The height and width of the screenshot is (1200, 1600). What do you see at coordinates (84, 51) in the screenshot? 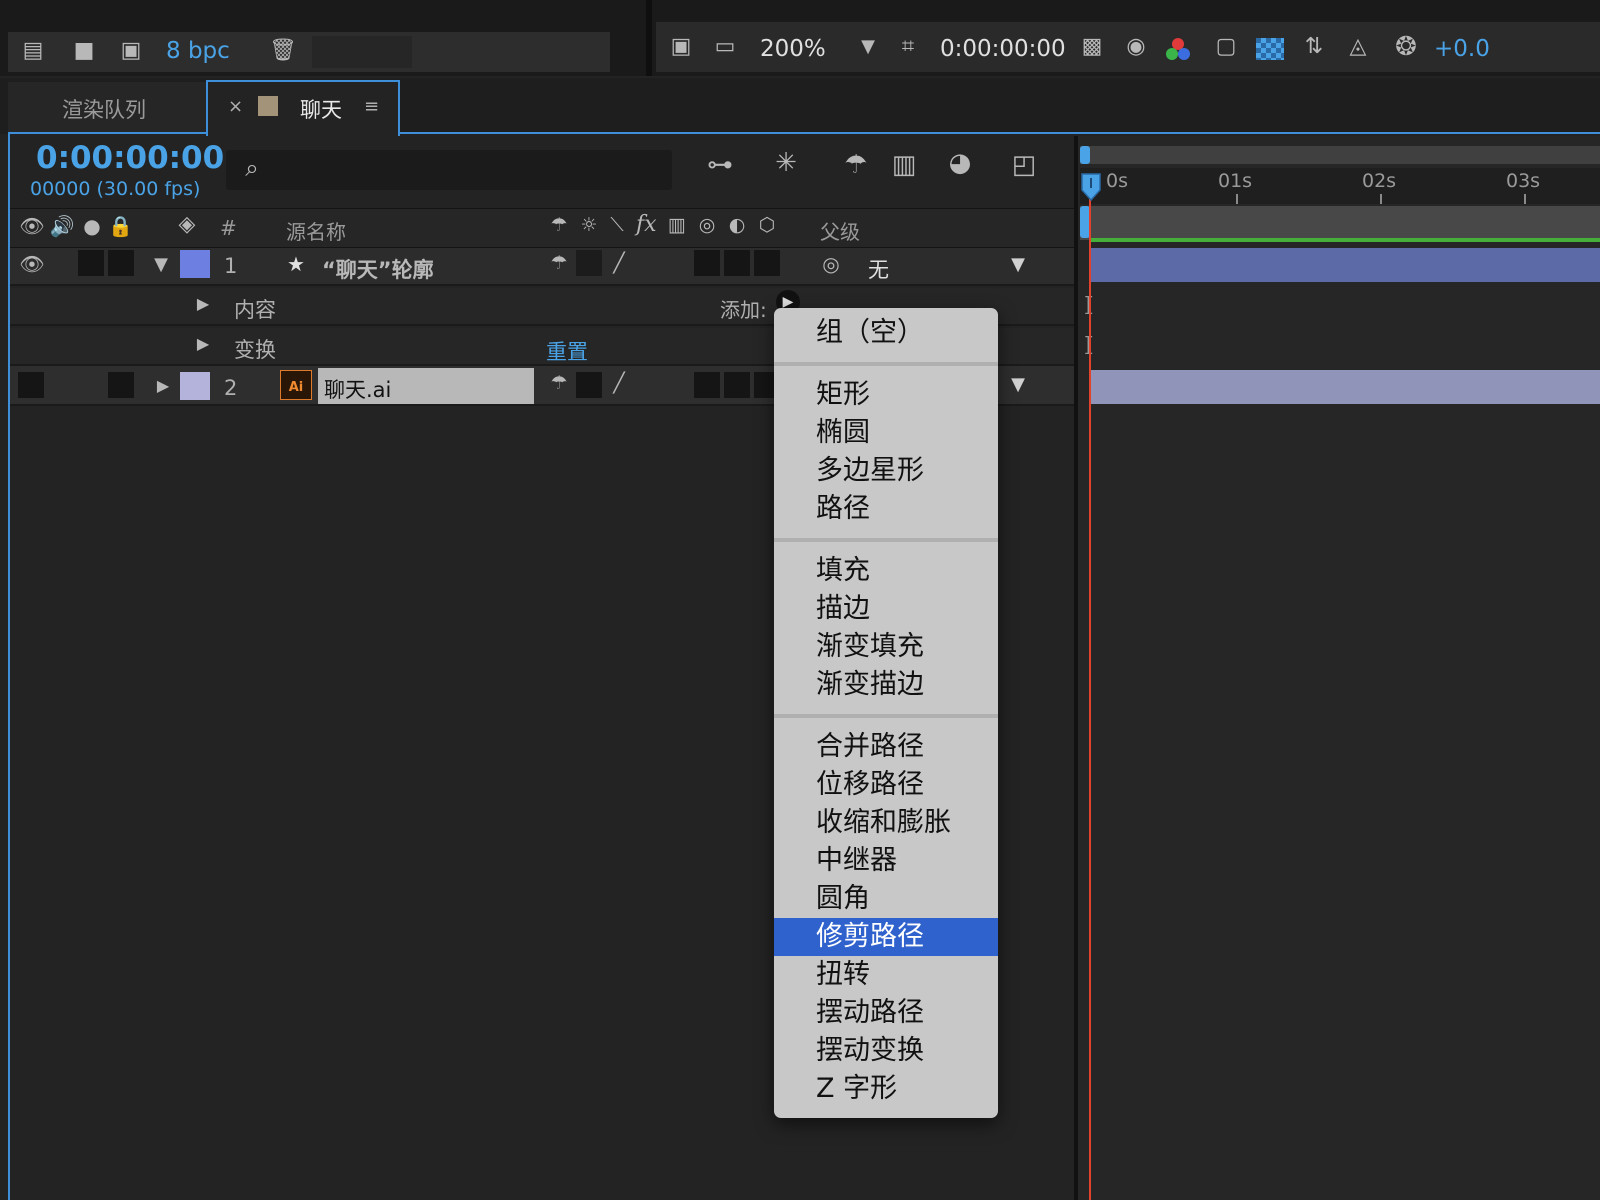
I see `new-folder-icon: ■` at bounding box center [84, 51].